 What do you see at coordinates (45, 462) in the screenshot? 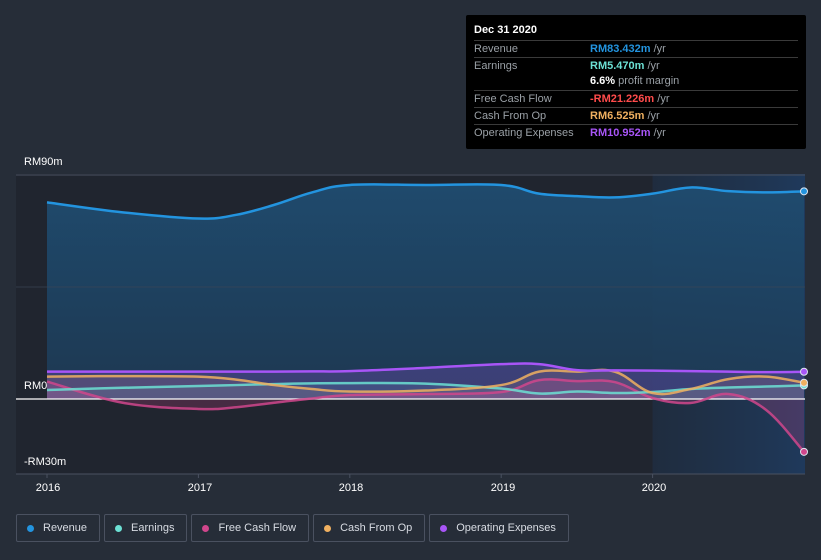
I see `y-tick-label-neg30: -RM30m` at bounding box center [45, 462].